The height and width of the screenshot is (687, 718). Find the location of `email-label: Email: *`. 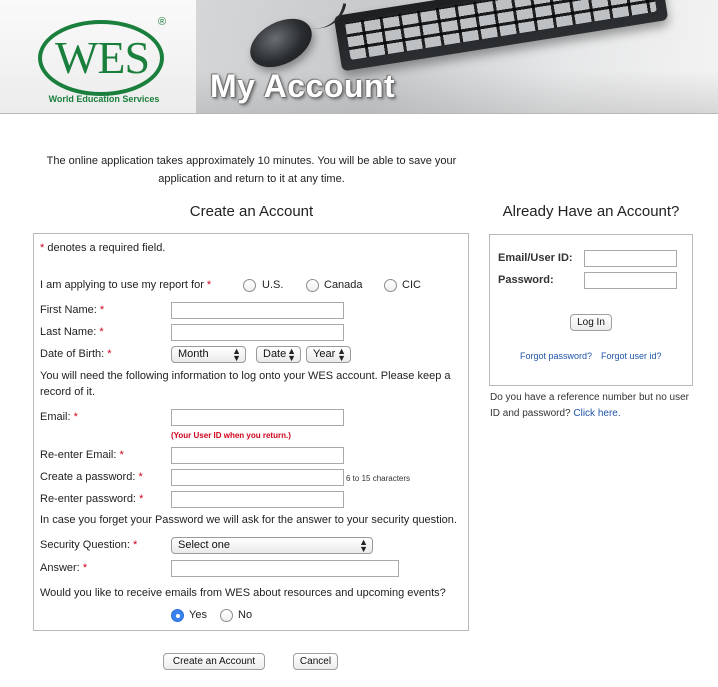

email-label: Email: * is located at coordinates (59, 417).